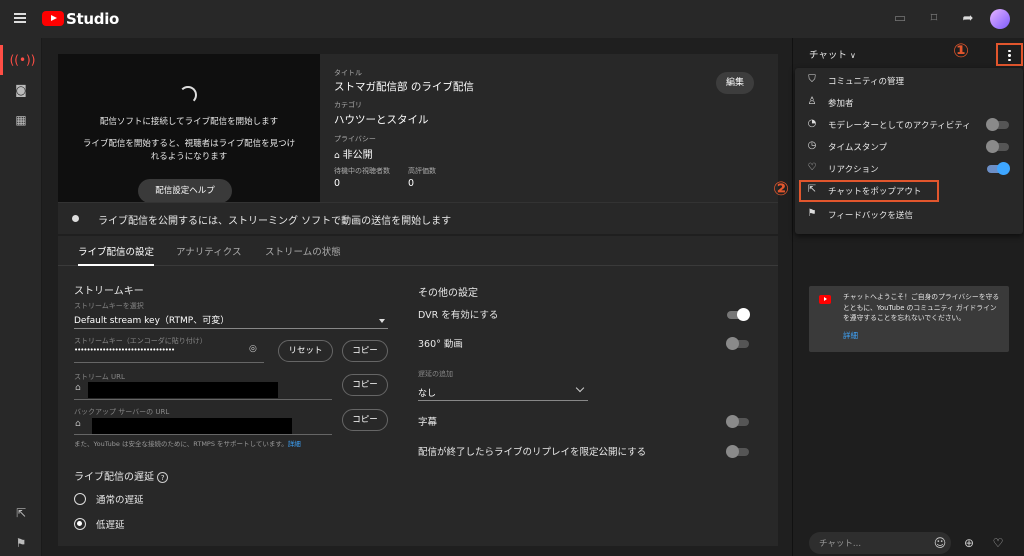 Image resolution: width=1024 pixels, height=556 pixels. What do you see at coordinates (969, 543) in the screenshot?
I see `add-icon: ⊕` at bounding box center [969, 543].